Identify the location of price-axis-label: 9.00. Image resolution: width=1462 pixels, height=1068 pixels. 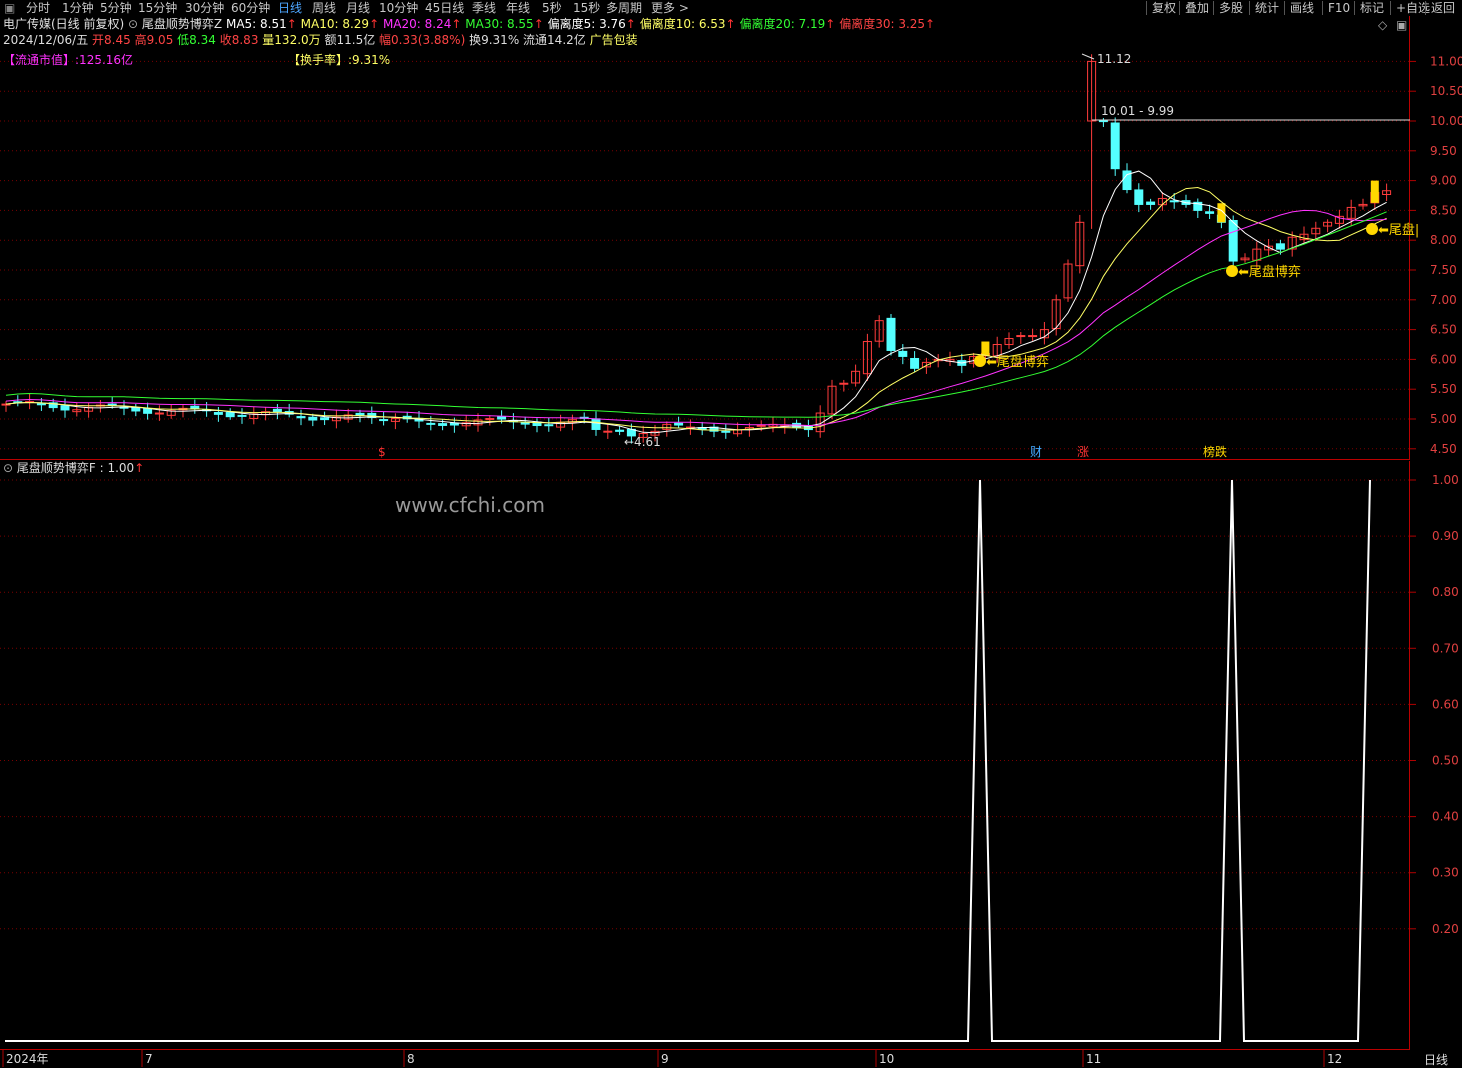
(1443, 181).